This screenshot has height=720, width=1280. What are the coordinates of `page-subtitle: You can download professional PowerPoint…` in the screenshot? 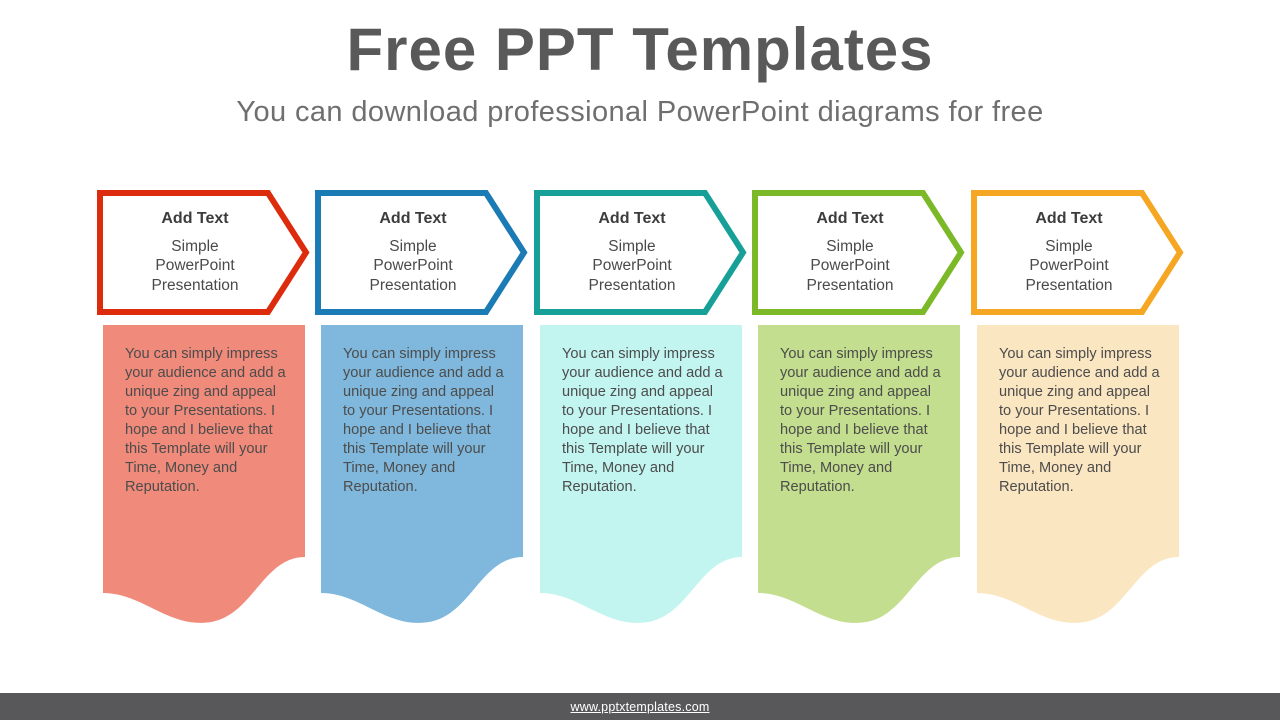 It's located at (640, 112).